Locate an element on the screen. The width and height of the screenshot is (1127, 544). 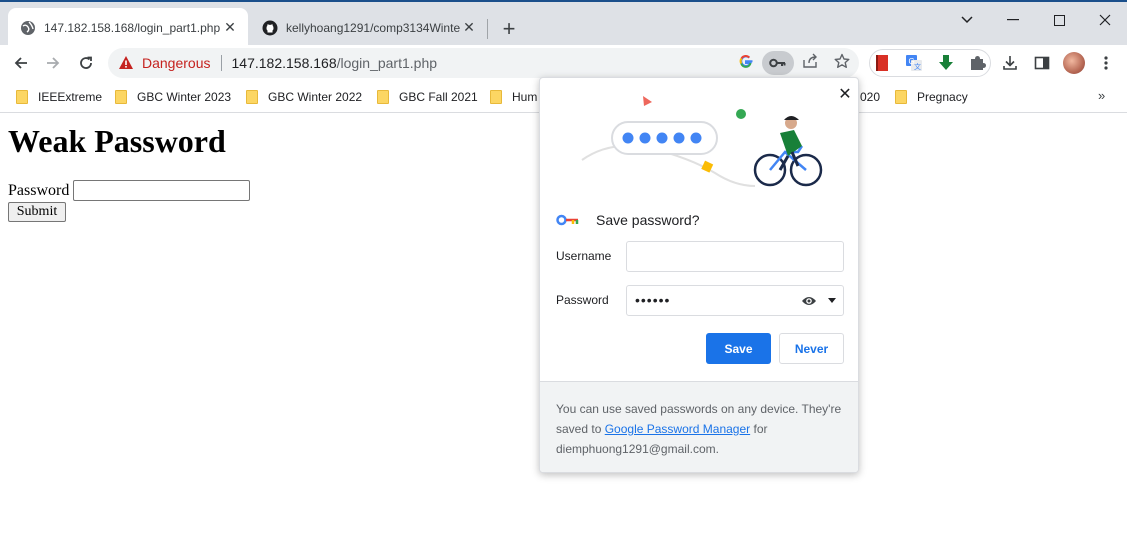
new-tab-button: + is located at coordinates (509, 28).